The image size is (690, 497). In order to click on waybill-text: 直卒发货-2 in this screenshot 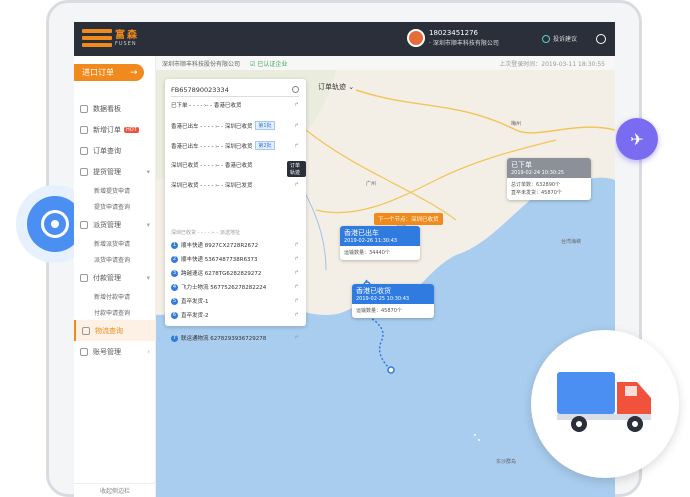, I will do `click(195, 316)`.